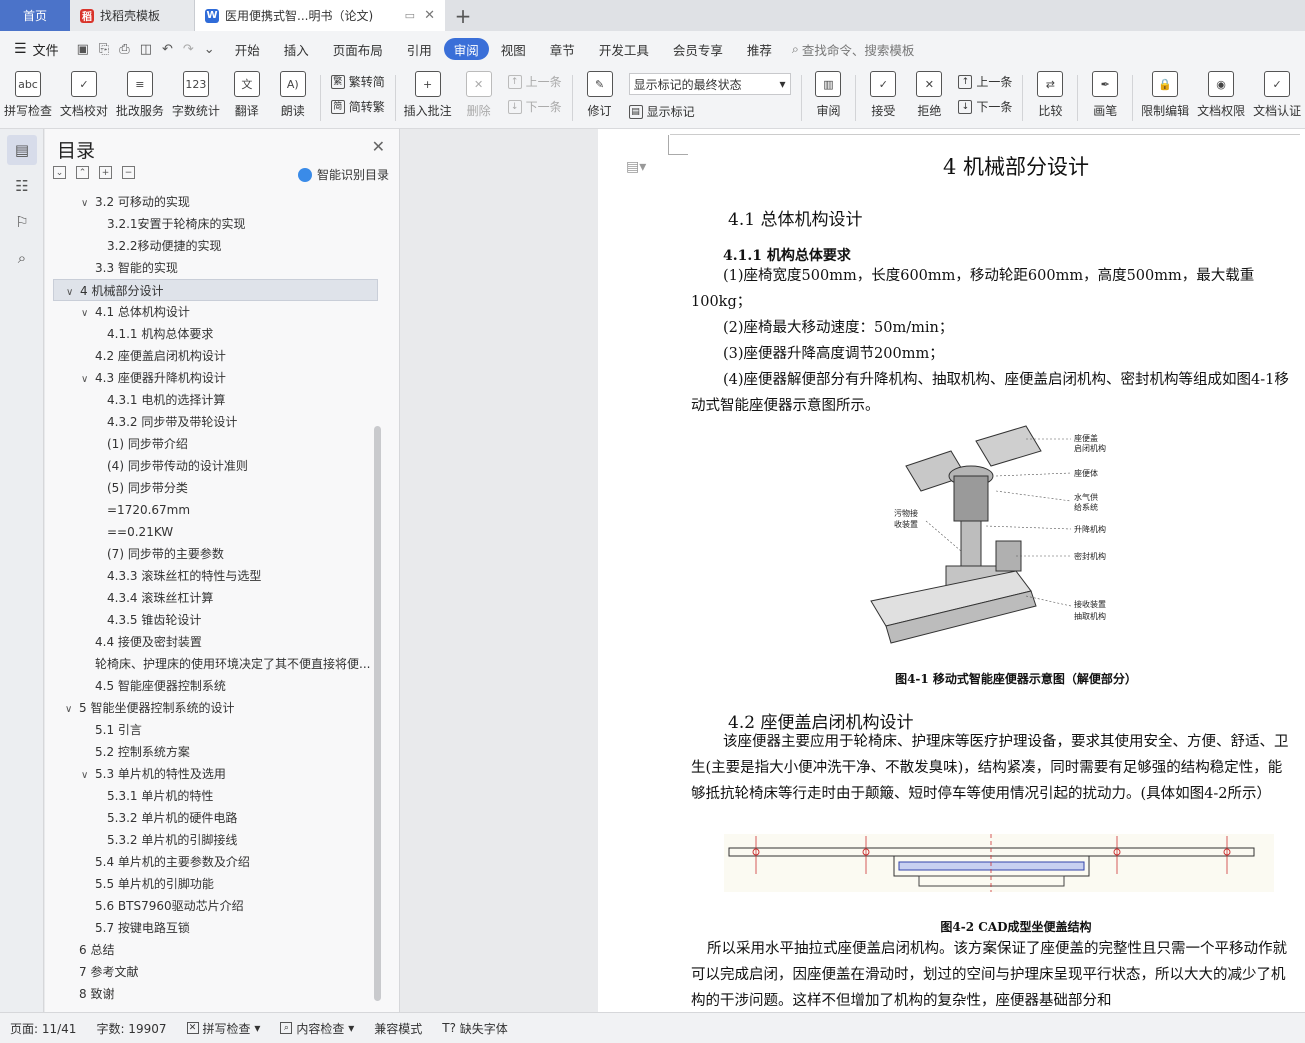 The height and width of the screenshot is (1043, 1305). I want to click on compat-mode-status: 兼容模式, so click(398, 1028).